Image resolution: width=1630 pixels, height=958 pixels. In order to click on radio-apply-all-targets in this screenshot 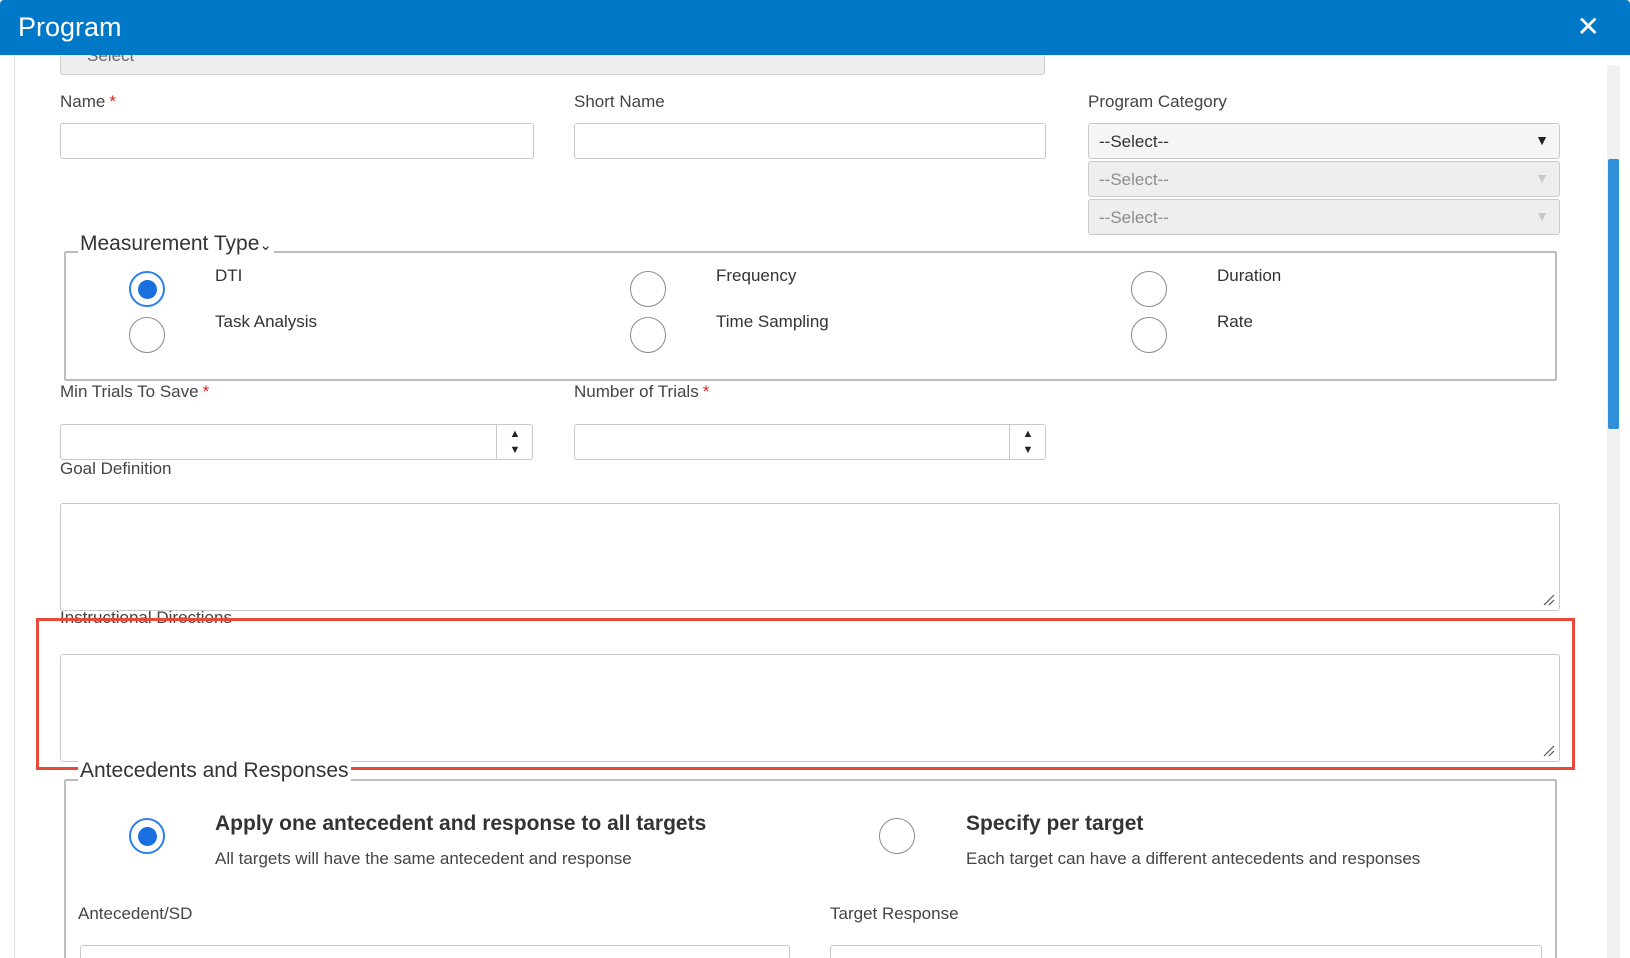, I will do `click(147, 836)`.